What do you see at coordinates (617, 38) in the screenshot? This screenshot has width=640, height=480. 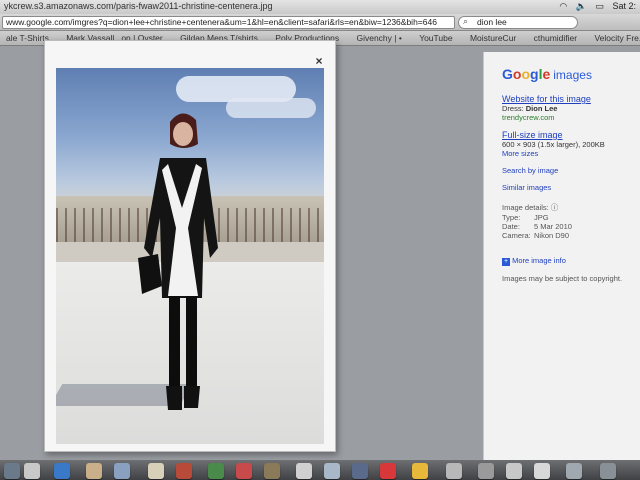 I see `bookmark-item: Velocity Fre...in Australia` at bounding box center [617, 38].